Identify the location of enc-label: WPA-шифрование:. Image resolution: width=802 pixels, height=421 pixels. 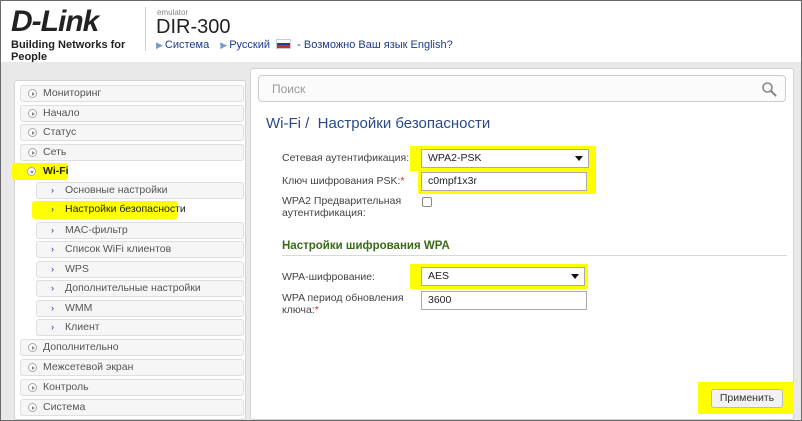
(328, 277).